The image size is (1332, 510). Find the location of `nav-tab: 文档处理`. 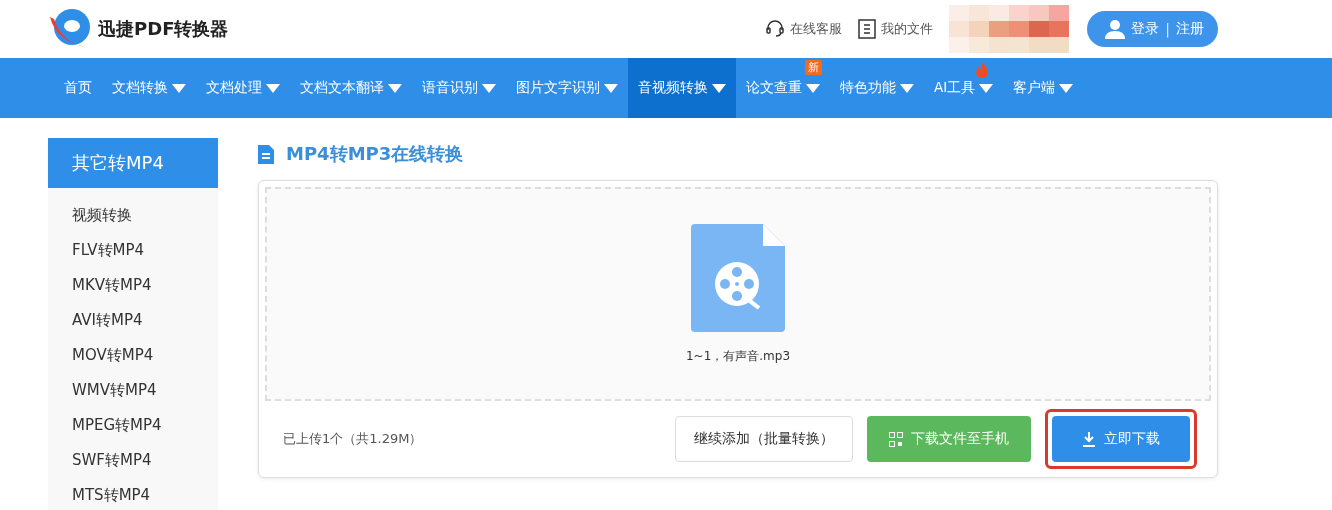

nav-tab: 文档处理 is located at coordinates (243, 88).